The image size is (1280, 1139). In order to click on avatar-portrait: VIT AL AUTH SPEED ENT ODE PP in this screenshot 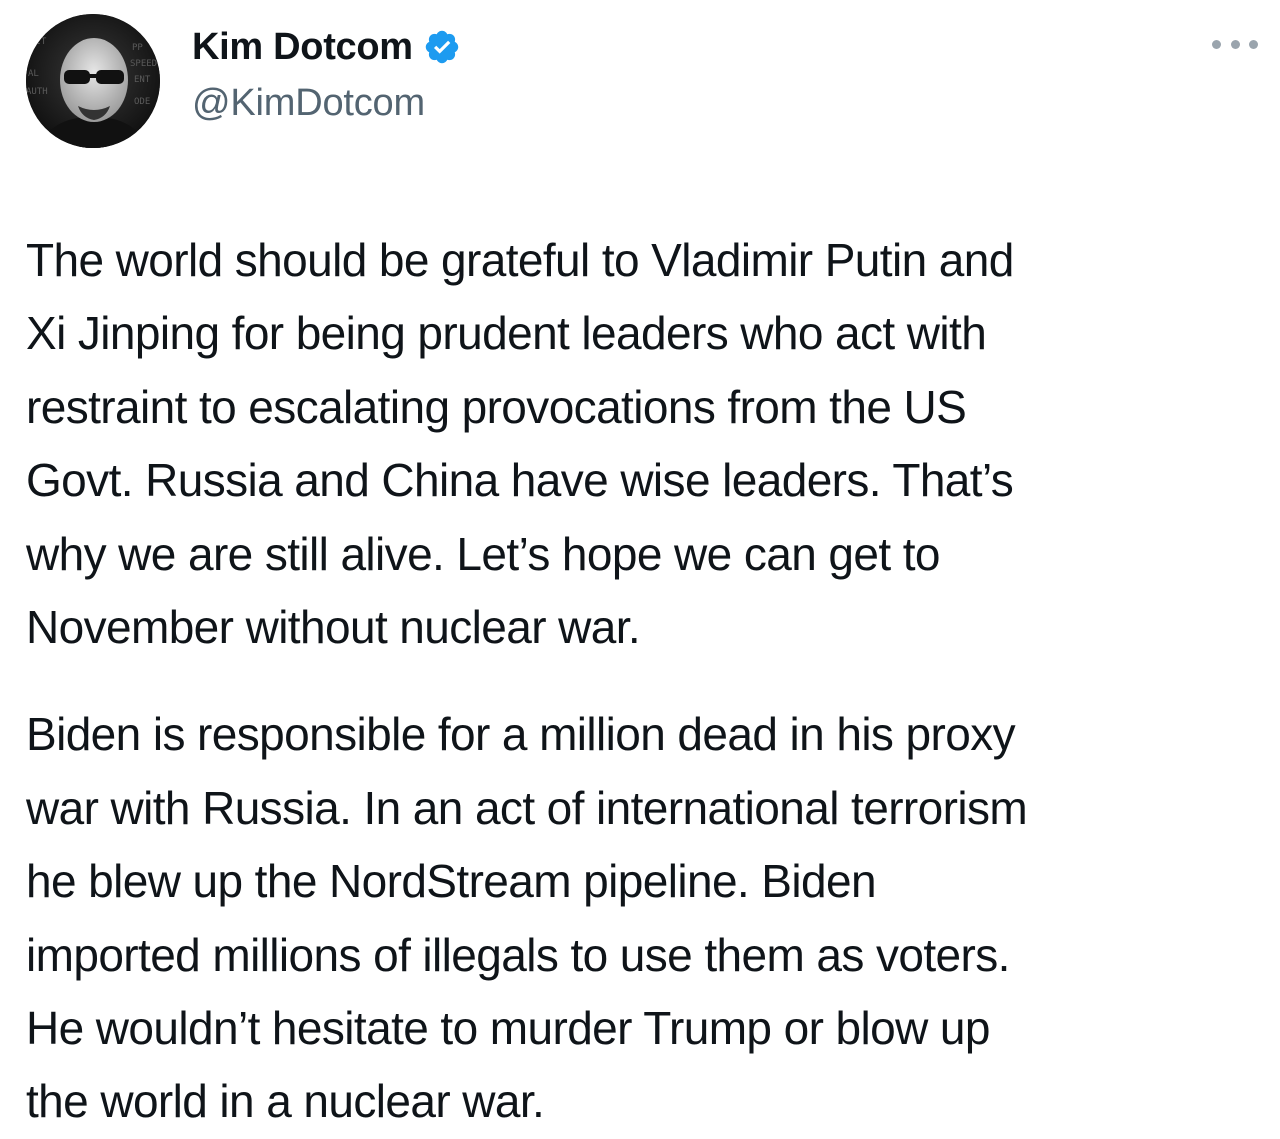, I will do `click(93, 81)`.